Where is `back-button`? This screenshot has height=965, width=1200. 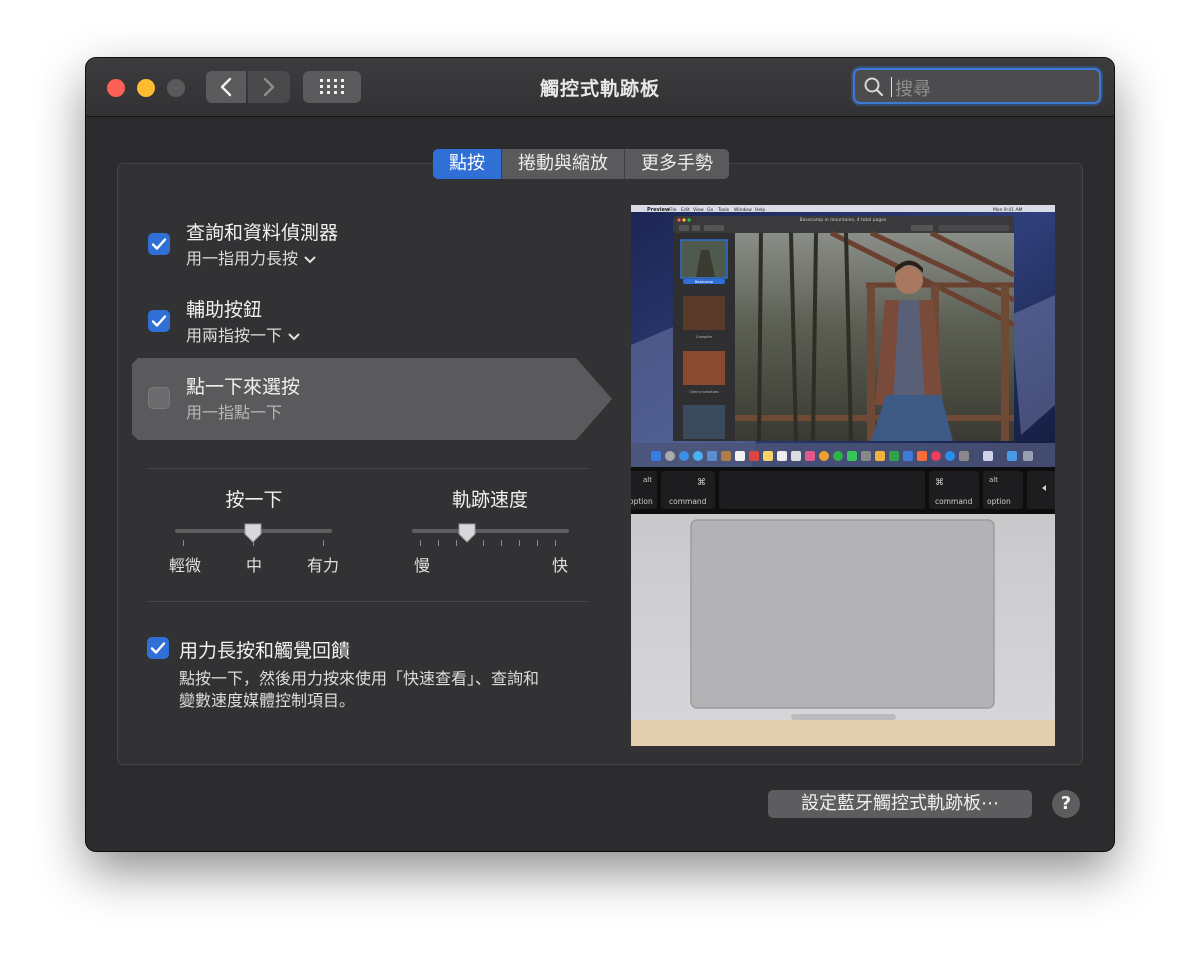
back-button is located at coordinates (226, 87).